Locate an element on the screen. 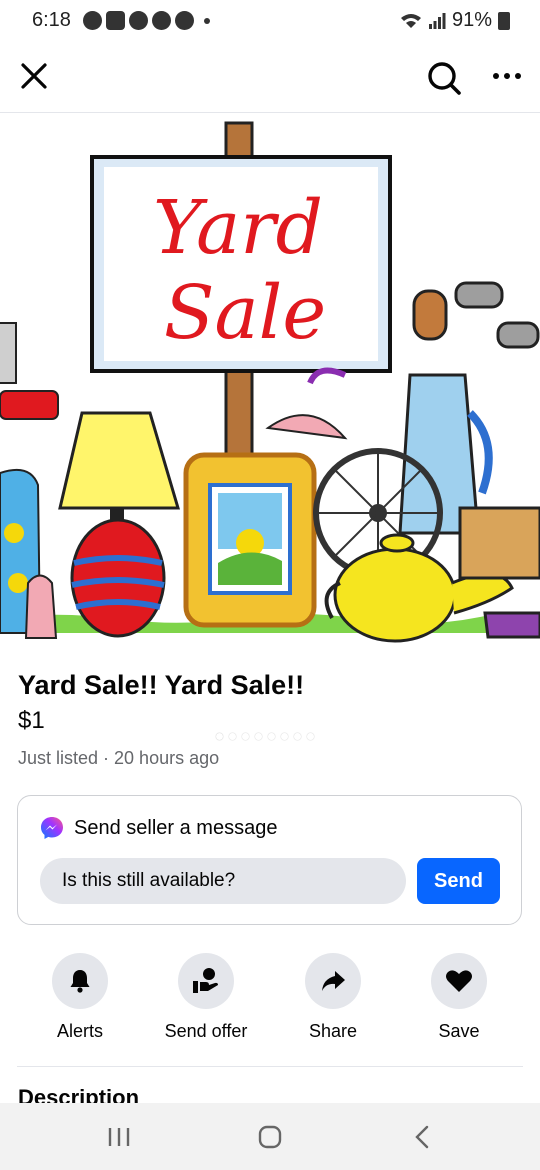  close-button is located at coordinates (34, 76).